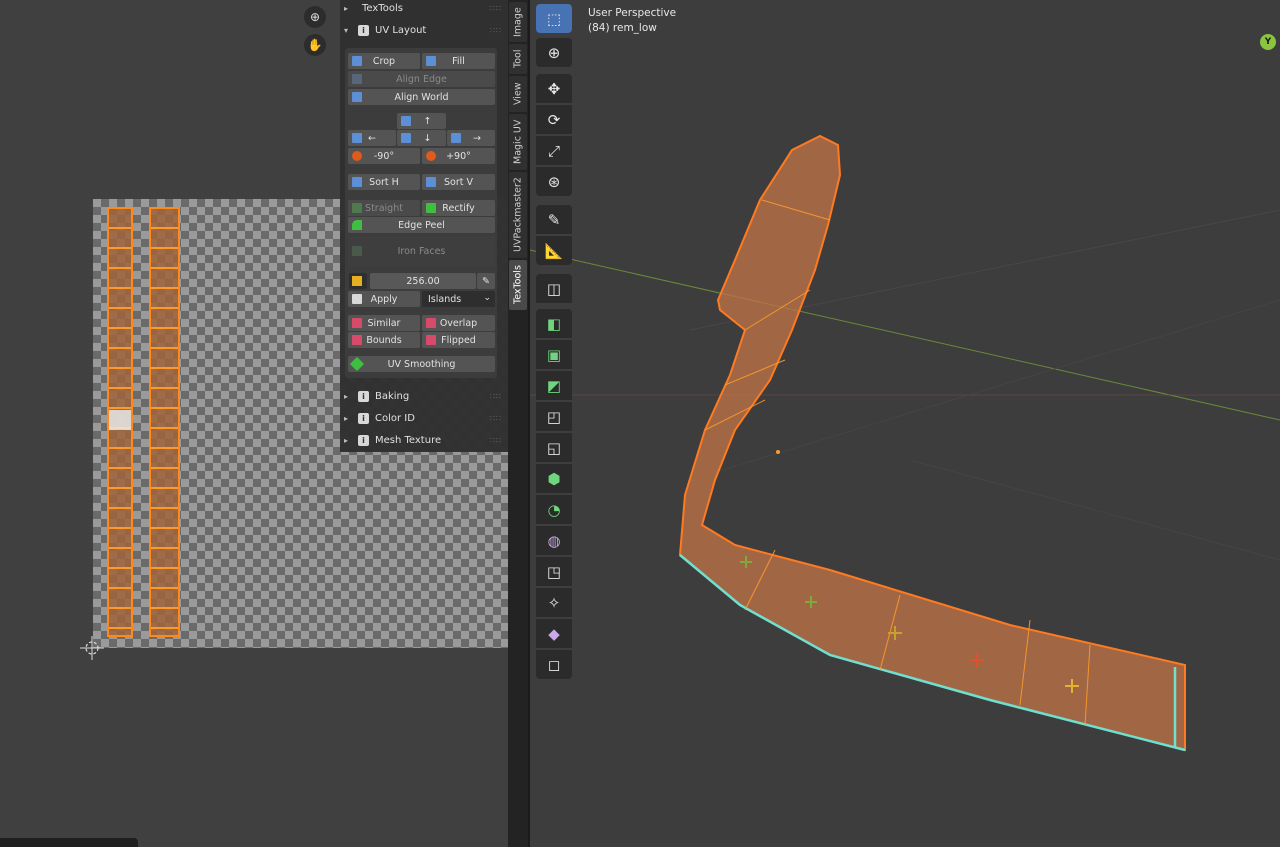 The width and height of the screenshot is (1280, 847). What do you see at coordinates (384, 299) in the screenshot?
I see `apply-button: Apply` at bounding box center [384, 299].